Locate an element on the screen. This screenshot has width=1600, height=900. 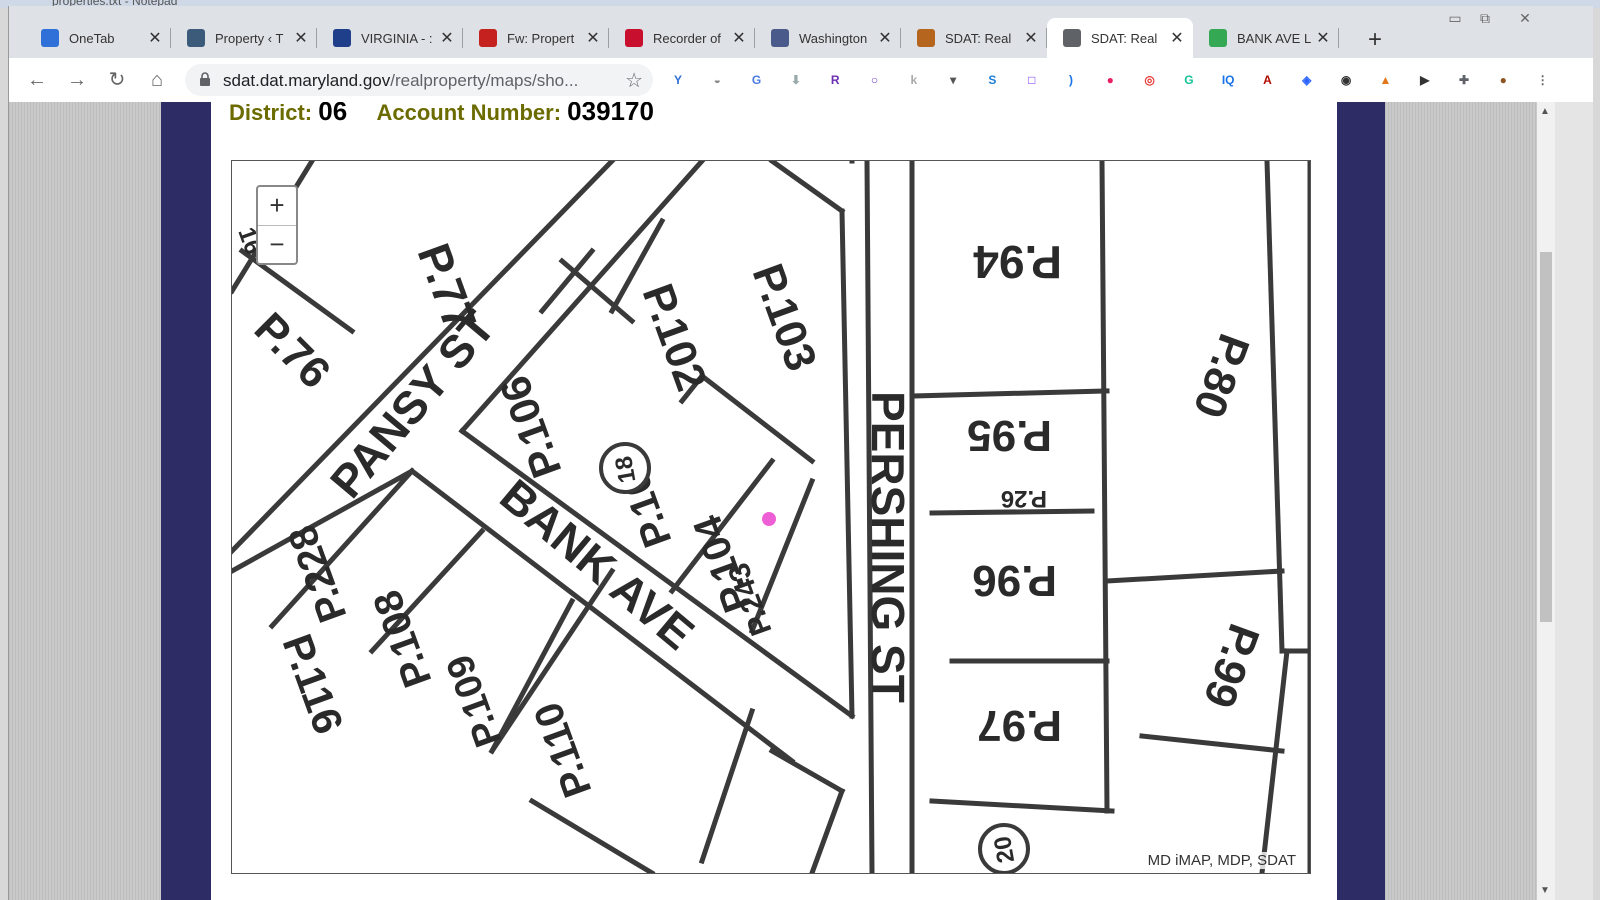
ext-fox-icon: ▲ is located at coordinates (1385, 80).